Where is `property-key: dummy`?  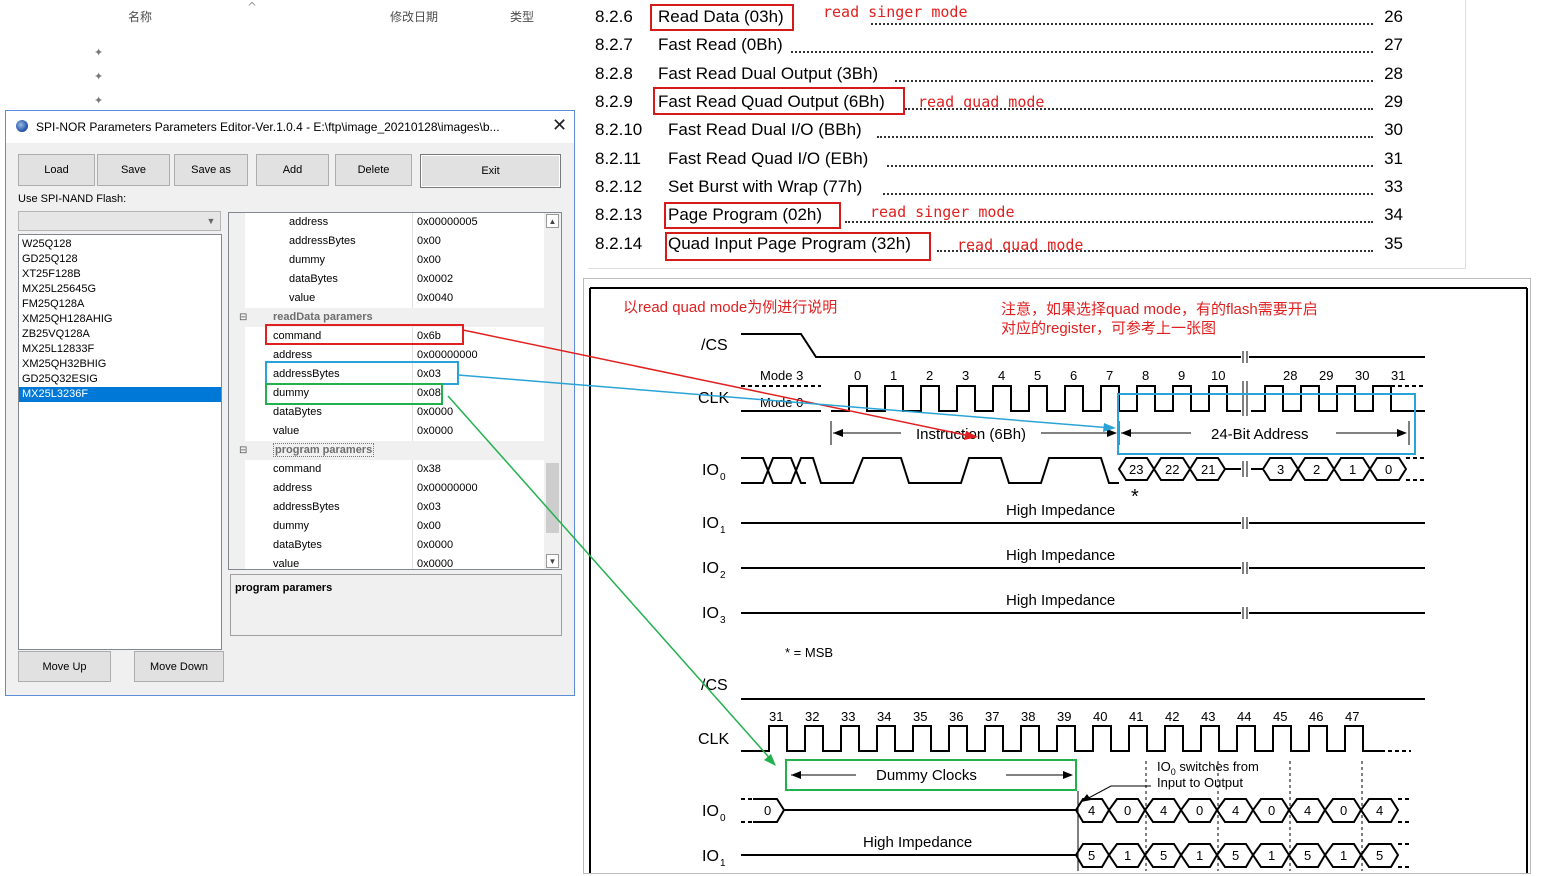
property-key: dummy is located at coordinates (307, 260).